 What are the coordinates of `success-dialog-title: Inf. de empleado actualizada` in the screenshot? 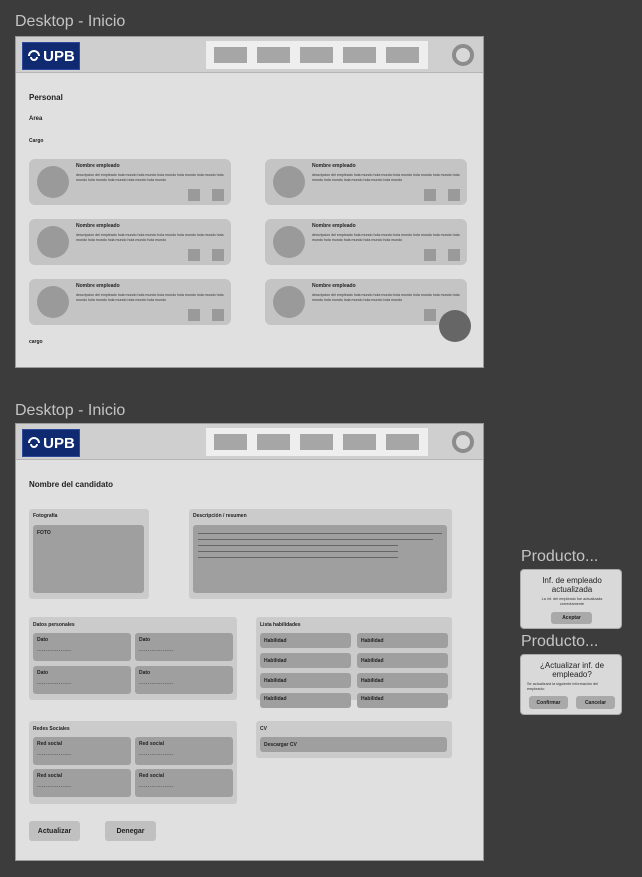 It's located at (572, 585).